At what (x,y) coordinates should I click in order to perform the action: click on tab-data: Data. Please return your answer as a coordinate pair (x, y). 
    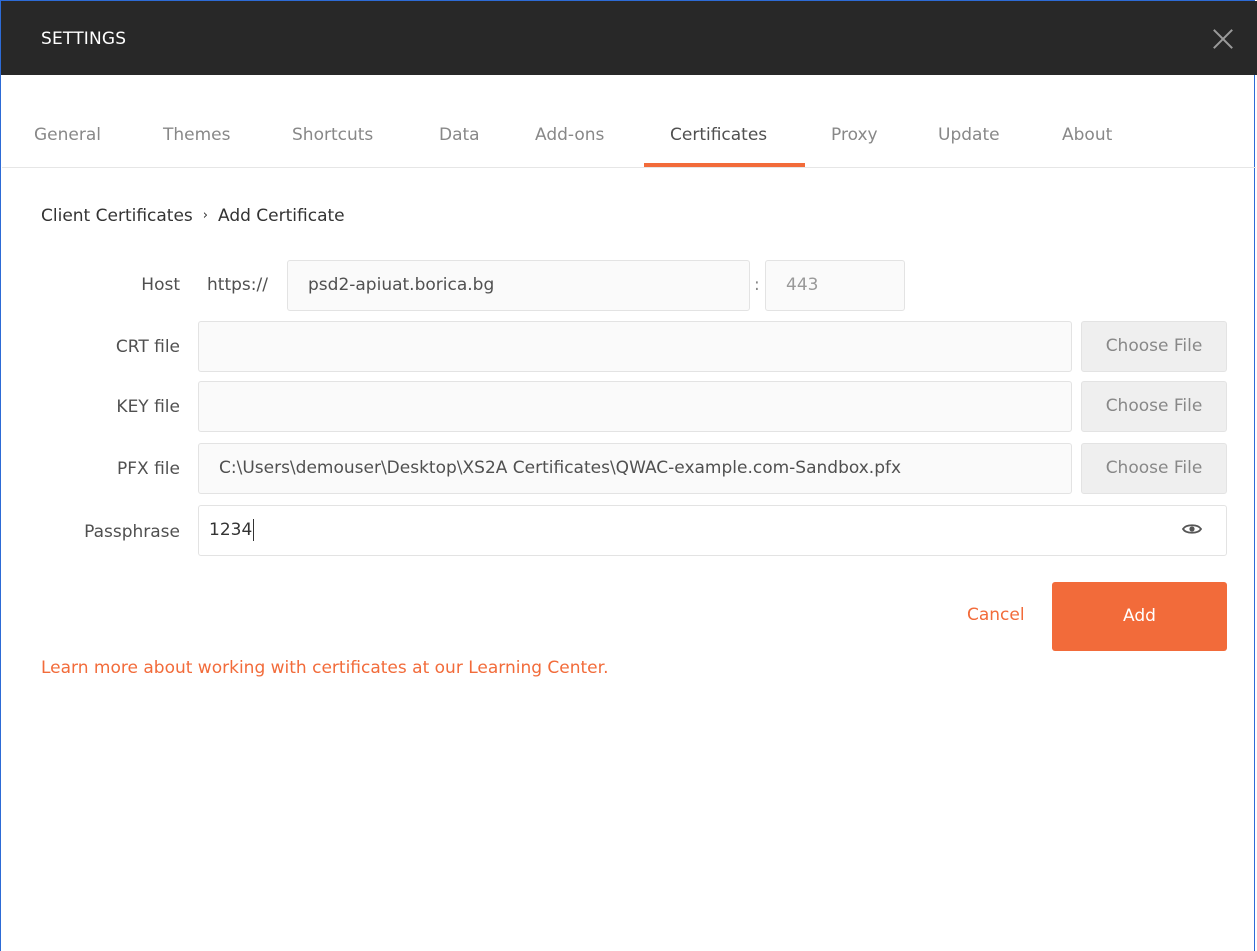
    Looking at the image, I should click on (459, 135).